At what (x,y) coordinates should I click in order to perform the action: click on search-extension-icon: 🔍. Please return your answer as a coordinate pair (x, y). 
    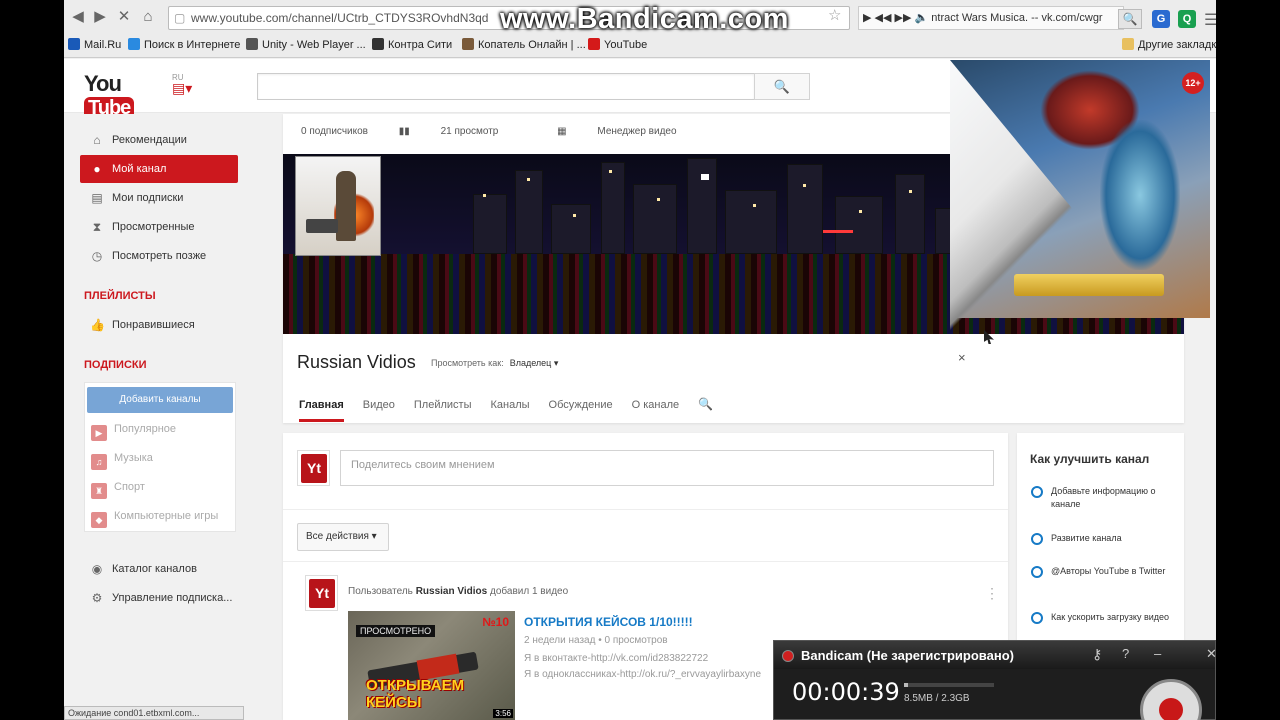
    Looking at the image, I should click on (1130, 19).